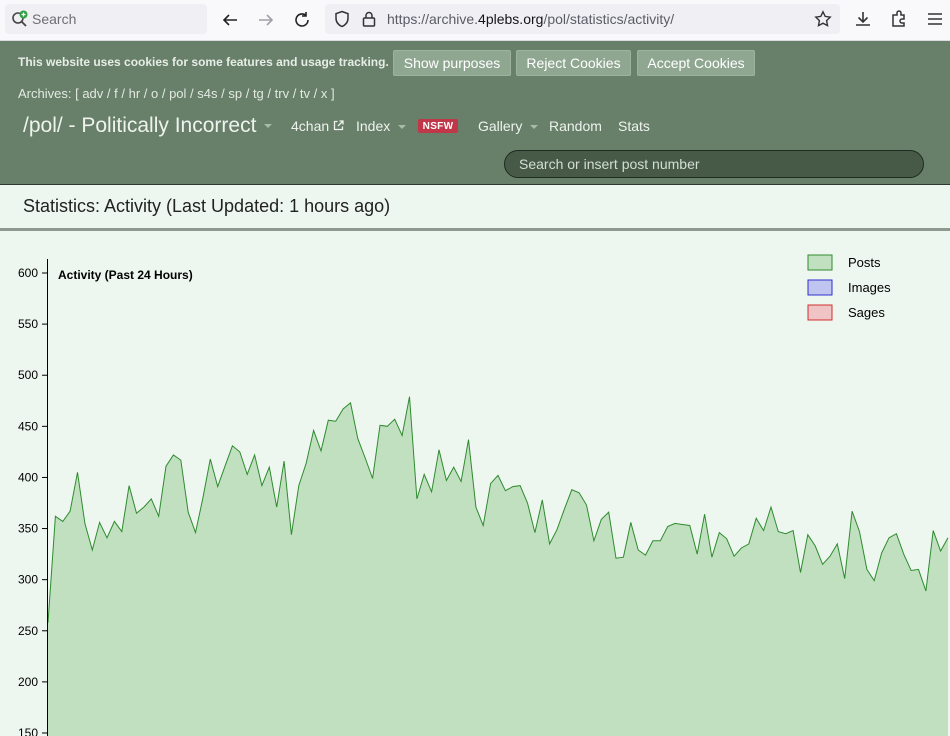 The width and height of the screenshot is (950, 736). I want to click on back-button, so click(230, 20).